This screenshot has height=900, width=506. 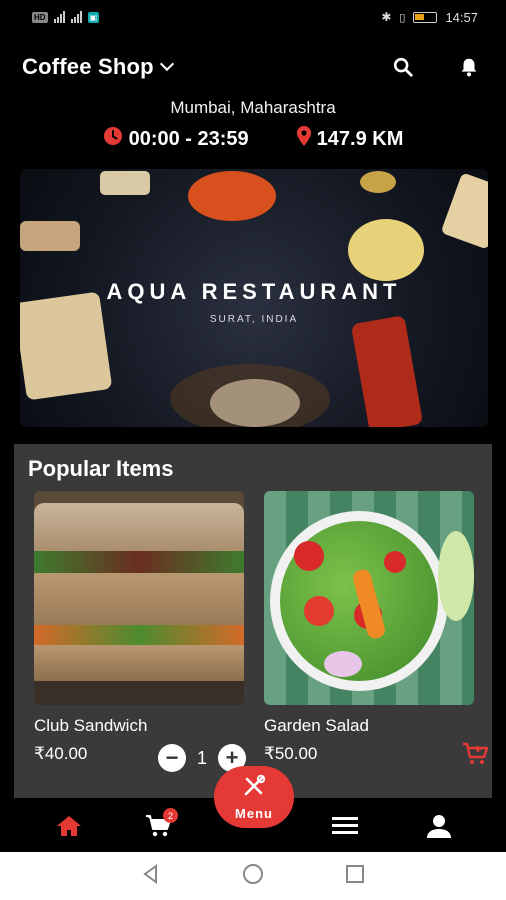 I want to click on menu-list-icon, so click(x=345, y=826).